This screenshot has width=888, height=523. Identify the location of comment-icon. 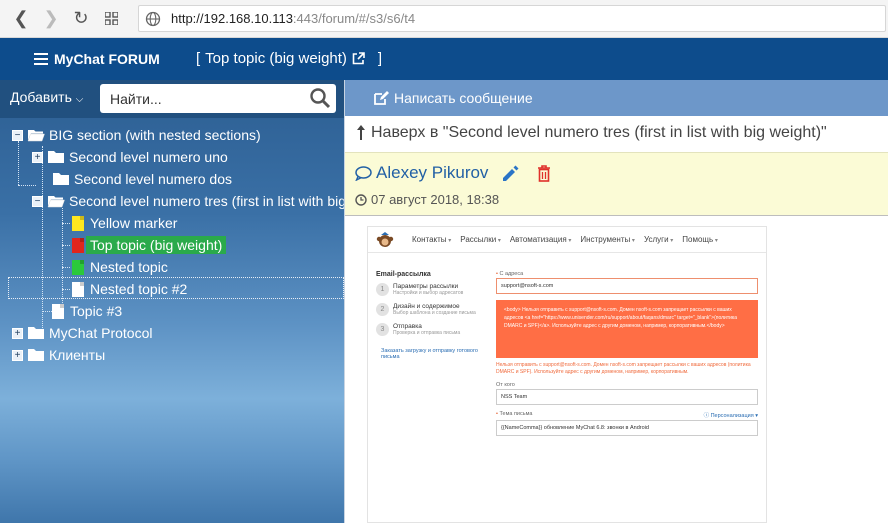
(363, 173).